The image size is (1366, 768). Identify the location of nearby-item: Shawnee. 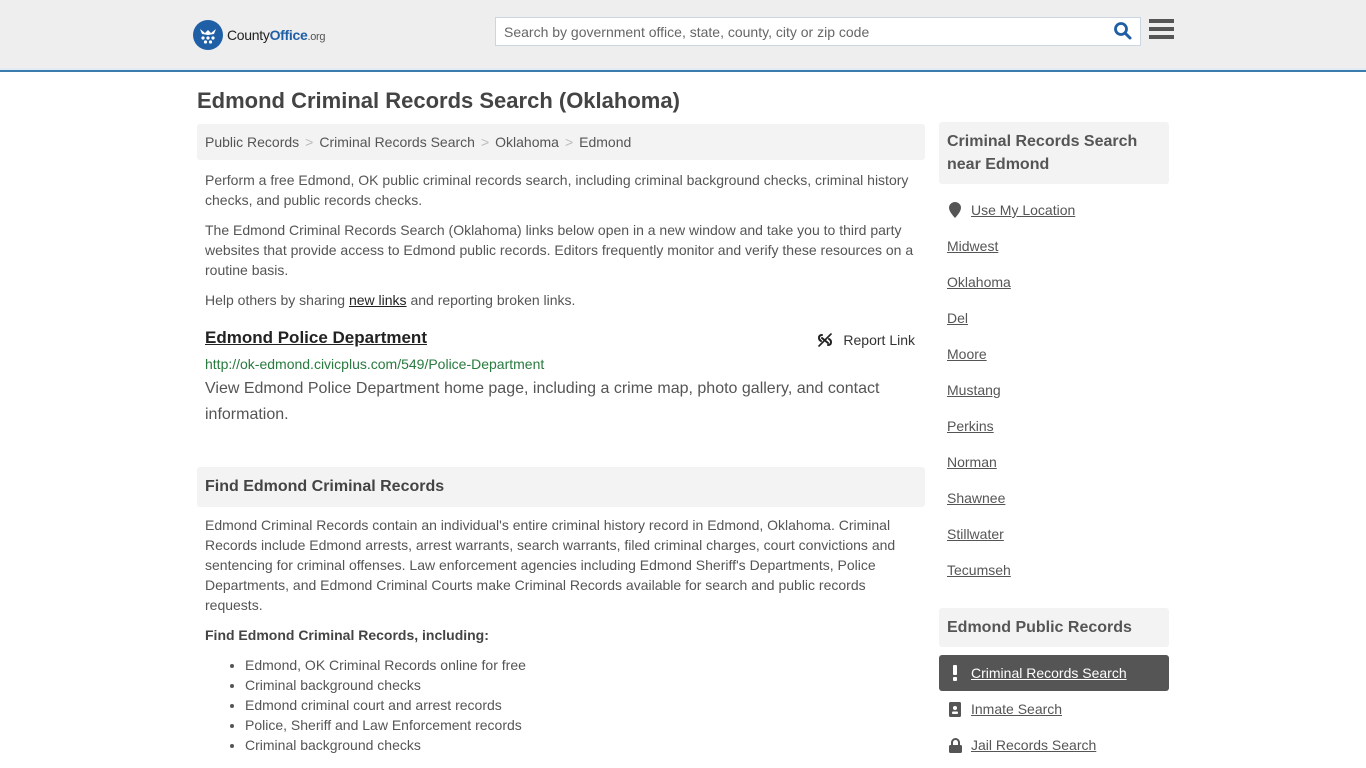
(1054, 498).